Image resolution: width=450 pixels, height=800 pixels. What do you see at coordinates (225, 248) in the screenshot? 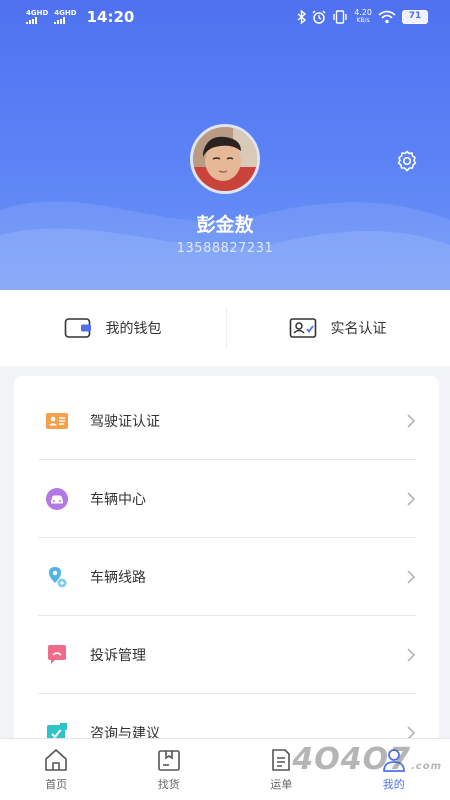
I see `user-phone: 13588827231` at bounding box center [225, 248].